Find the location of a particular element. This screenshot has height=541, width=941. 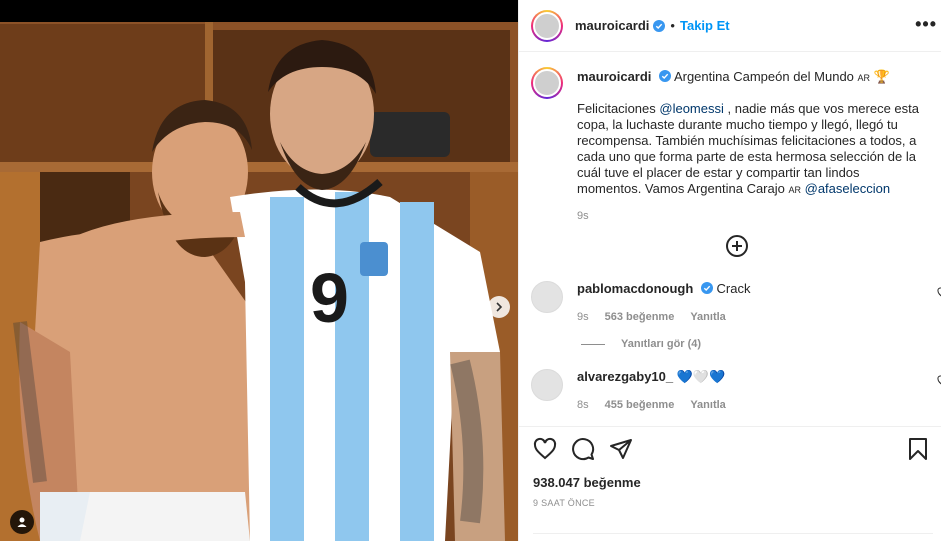

caption-avatar is located at coordinates (547, 83).